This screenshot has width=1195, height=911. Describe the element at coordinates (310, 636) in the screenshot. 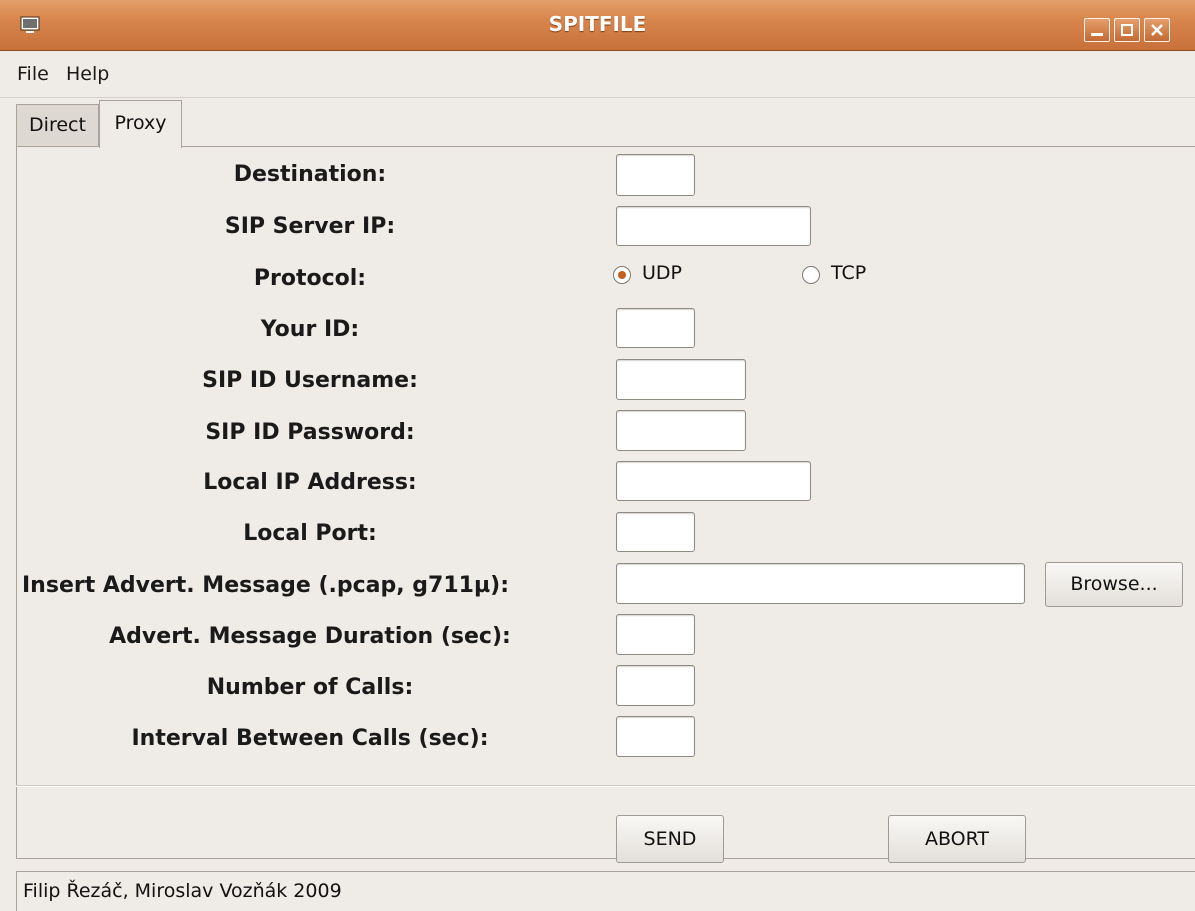

I see `advert-duration-label: Advert. Message Duration (sec):` at that location.